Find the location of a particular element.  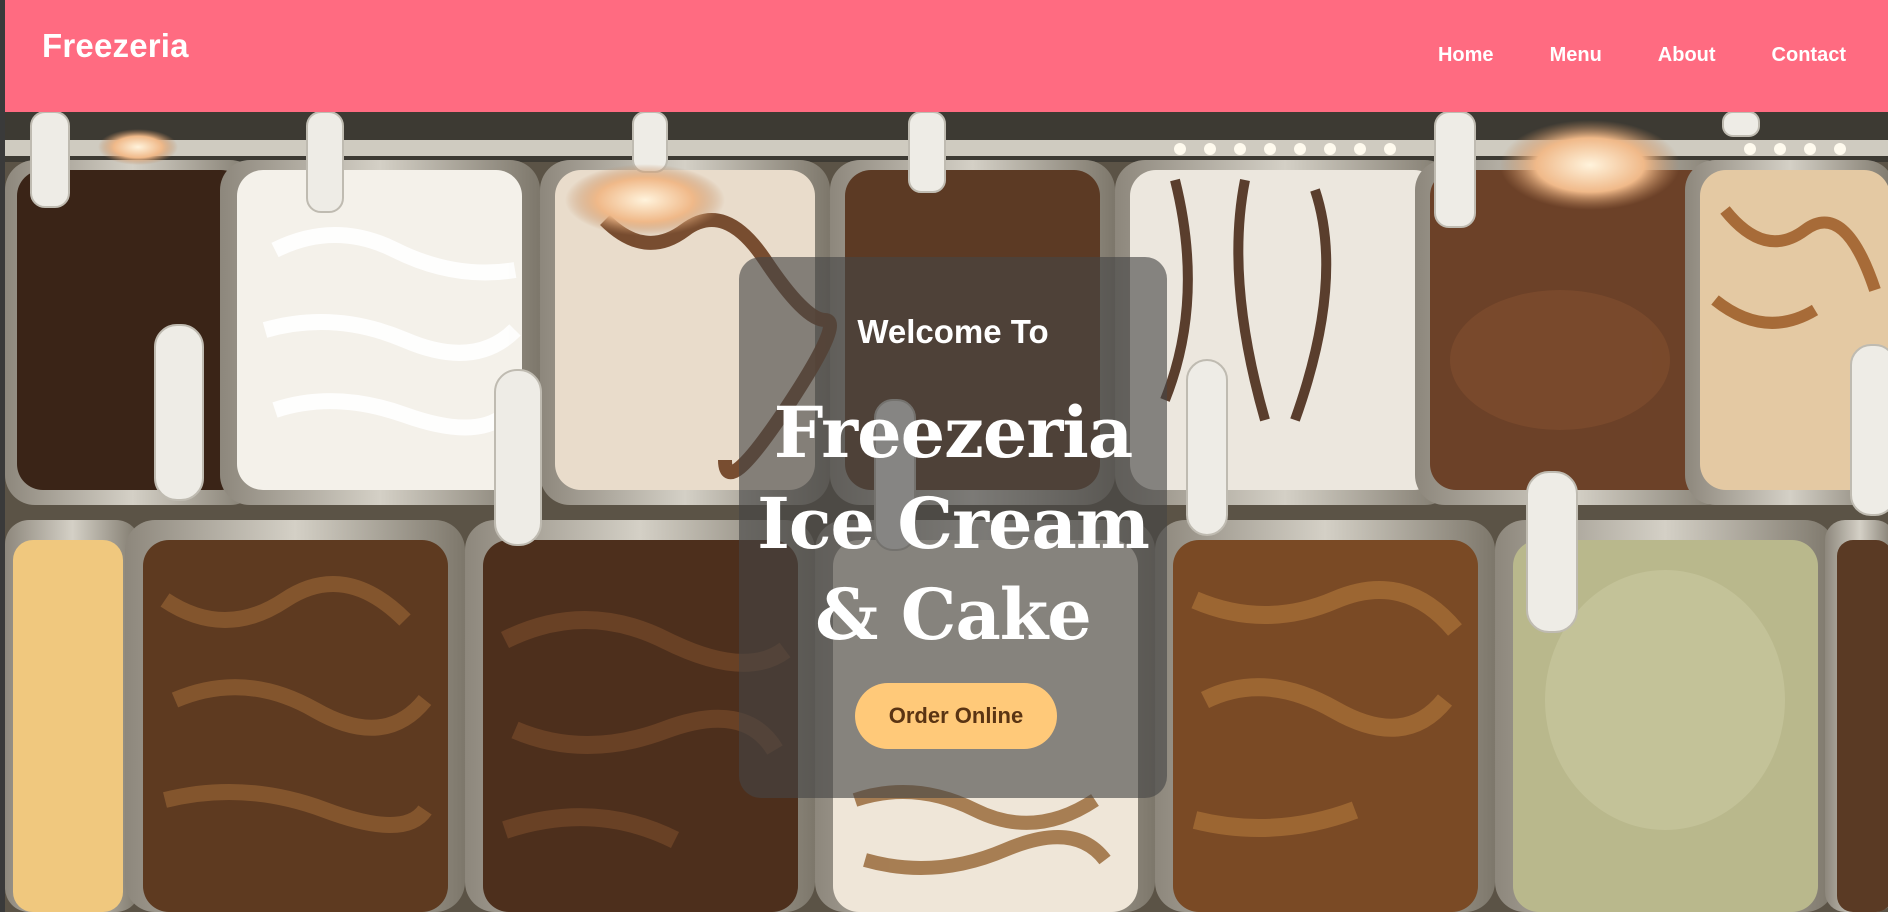

headline-line-2: Ice Cream is located at coordinates (953, 523).